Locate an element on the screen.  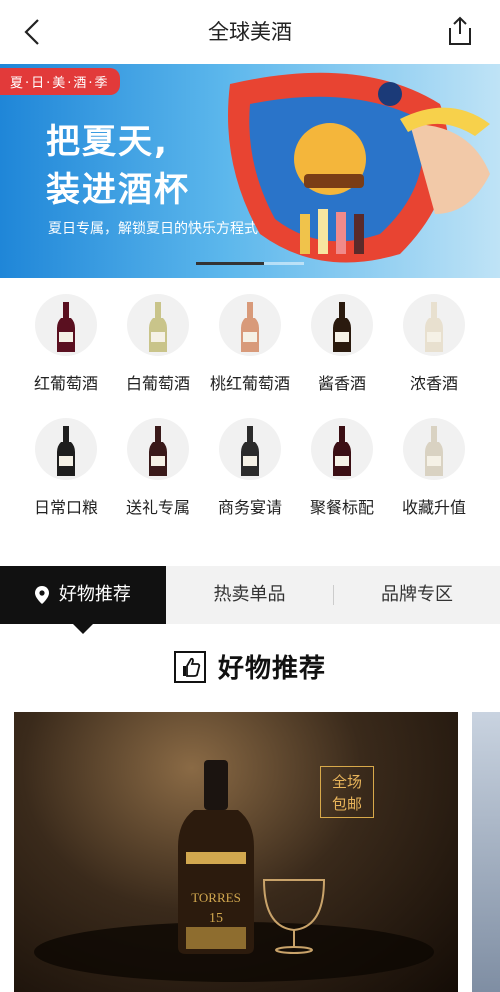
free-shipping-badge: 全场 包邮 is located at coordinates (347, 792).